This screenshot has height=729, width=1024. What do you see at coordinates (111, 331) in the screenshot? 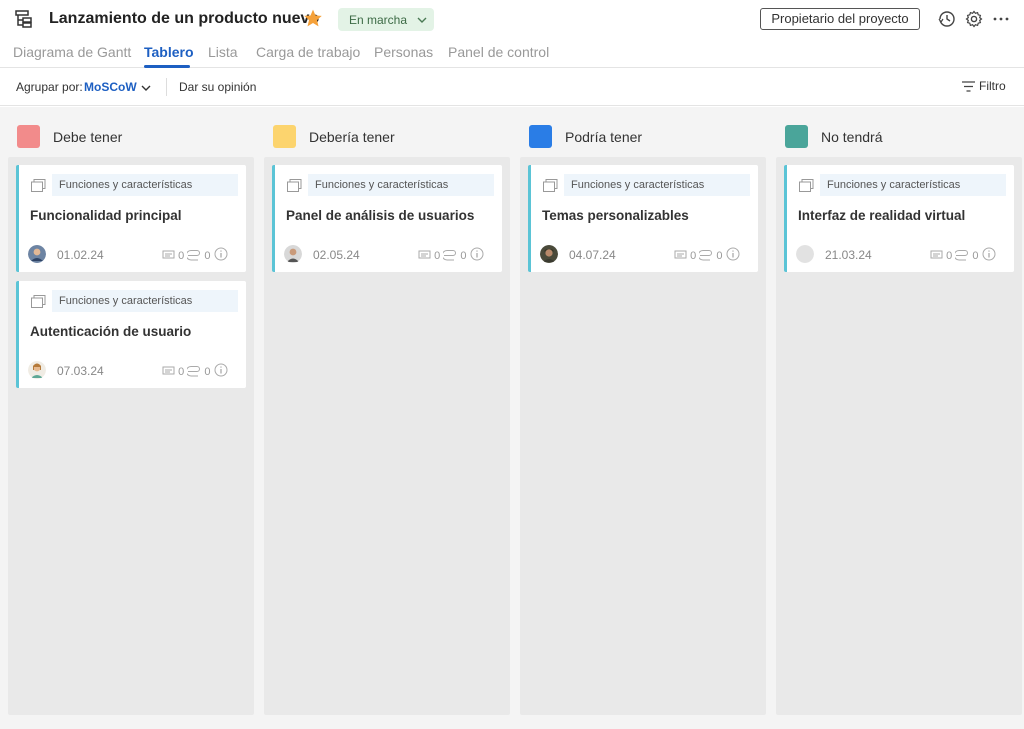
I see `card-title: Autenticación de usuario` at bounding box center [111, 331].